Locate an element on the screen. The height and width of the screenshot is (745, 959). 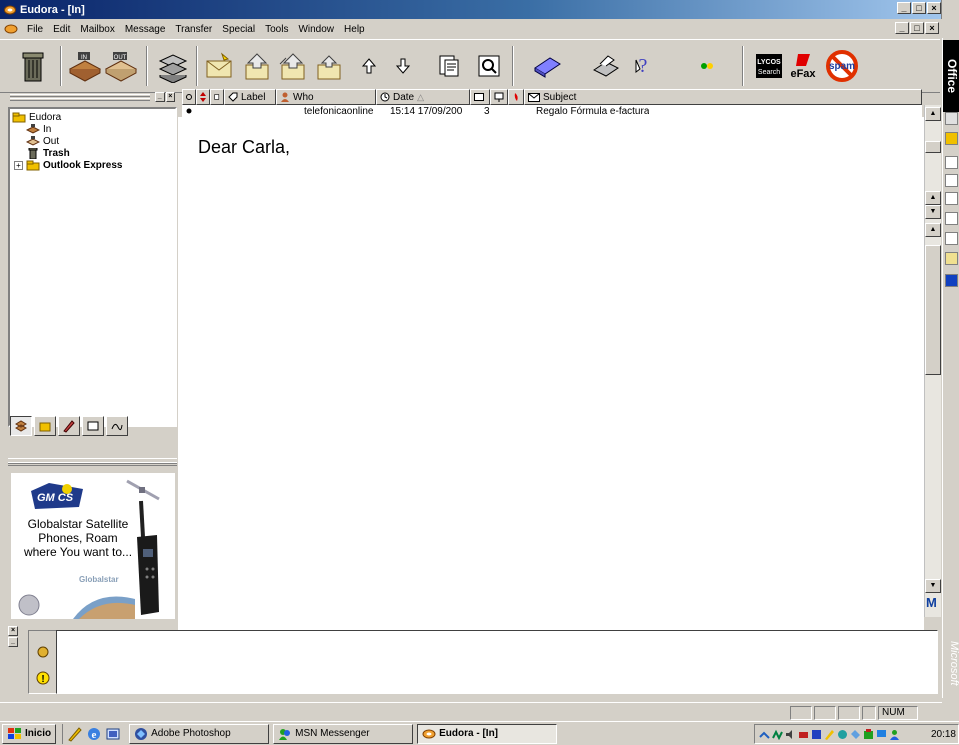
office-contact-icon is located at coordinates (951, 218).